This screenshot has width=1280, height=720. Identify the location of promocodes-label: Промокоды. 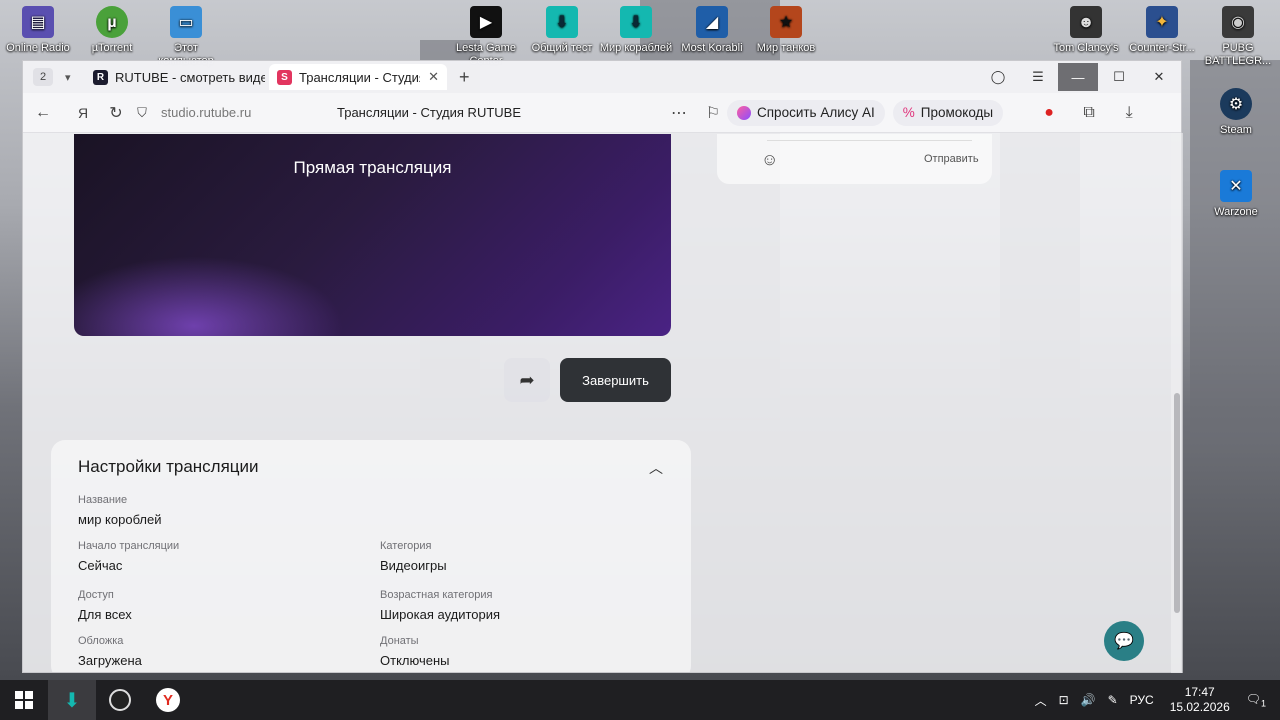
(957, 112).